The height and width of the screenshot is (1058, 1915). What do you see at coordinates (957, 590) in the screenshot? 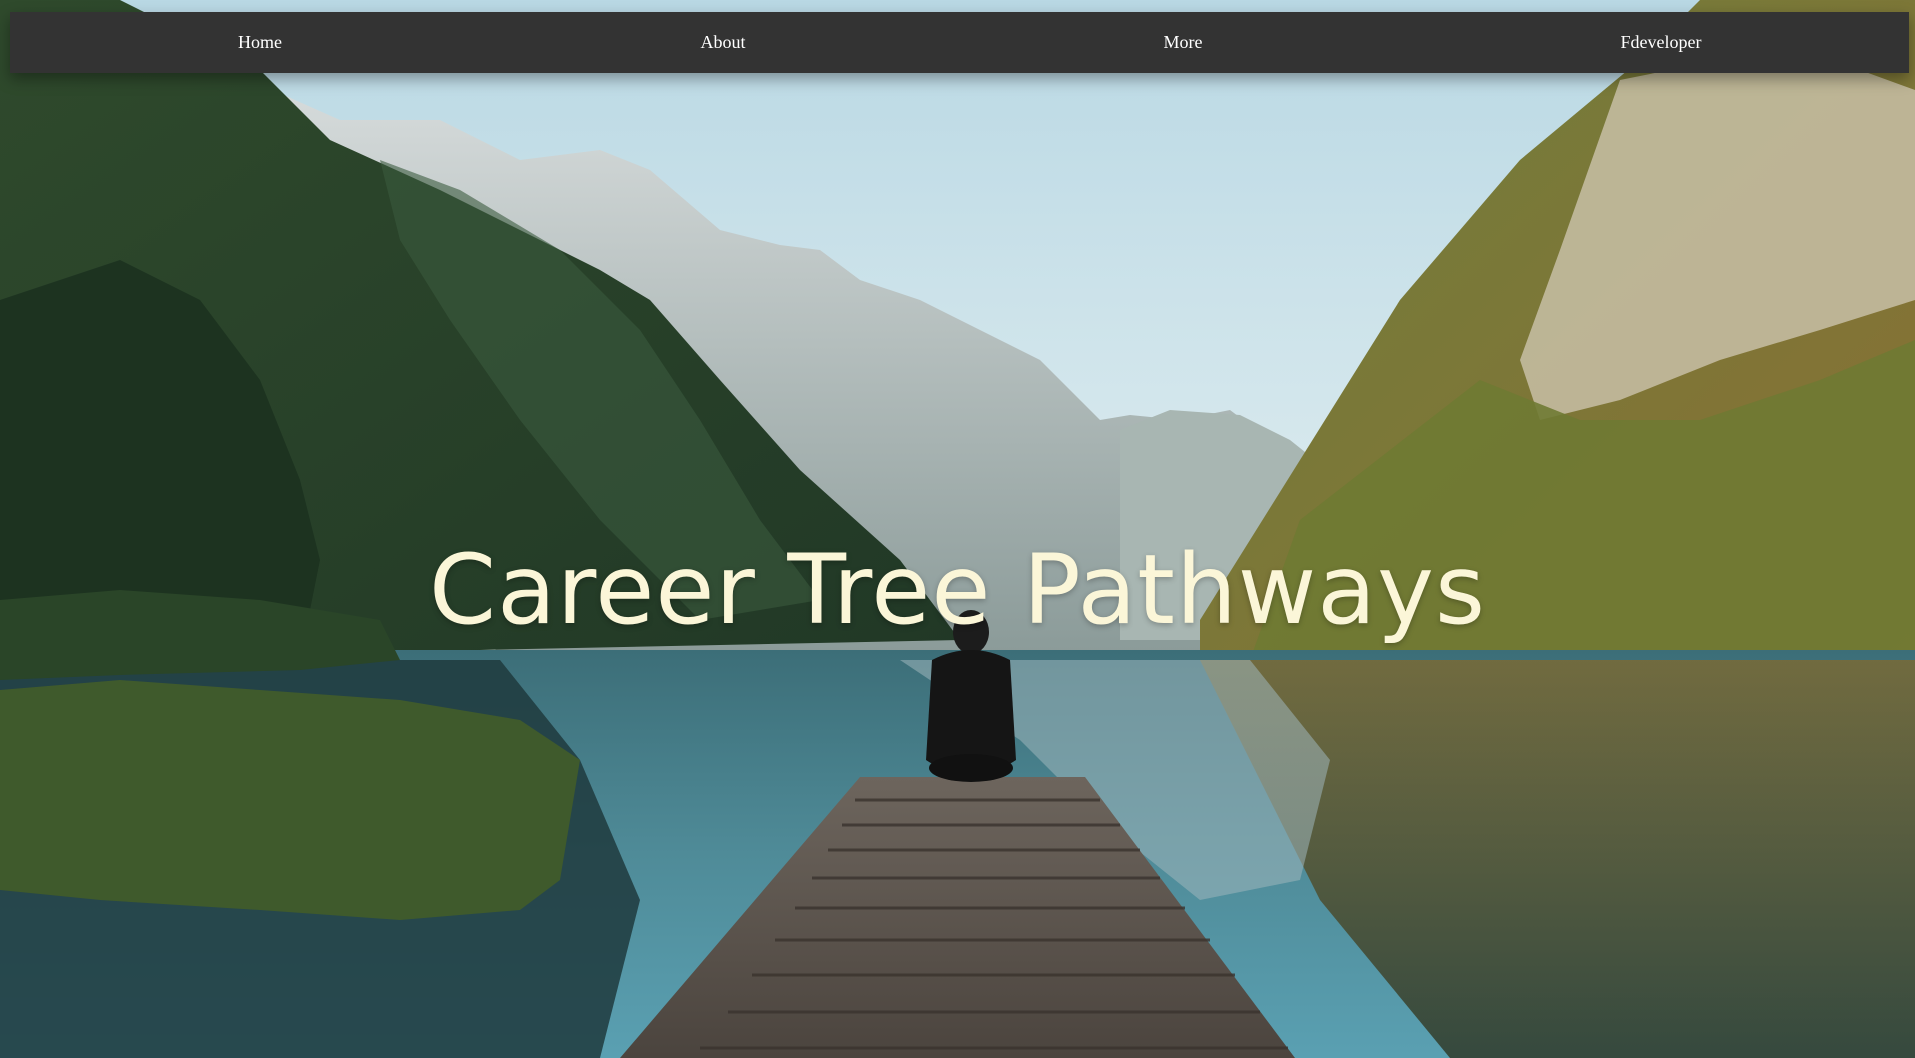
I see `hero-title: Career Tree Pathways` at bounding box center [957, 590].